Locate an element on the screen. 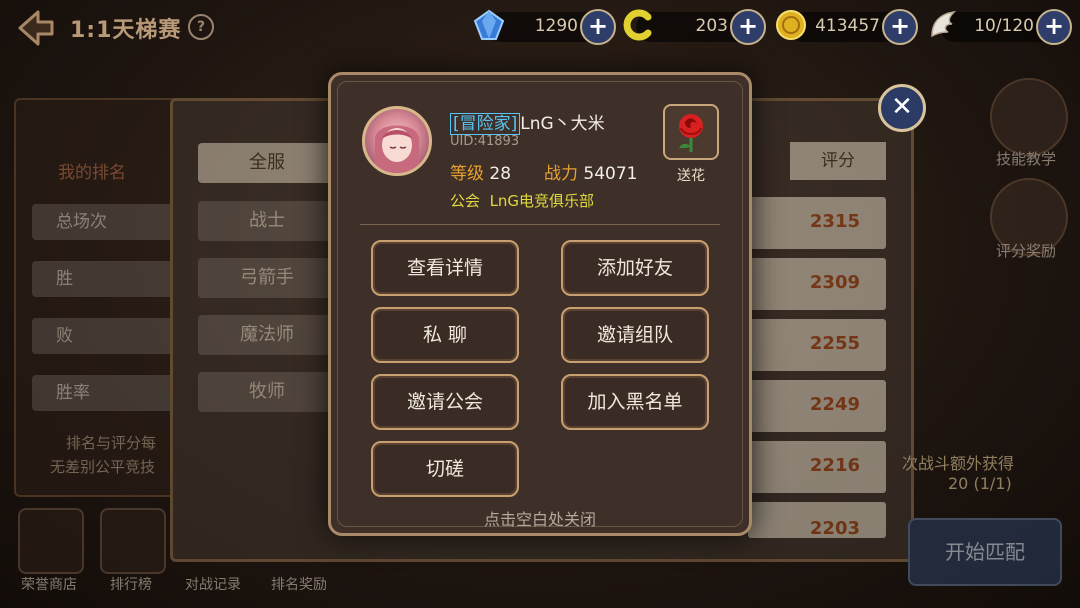  resource-gem: 1290 + is located at coordinates (544, 27).